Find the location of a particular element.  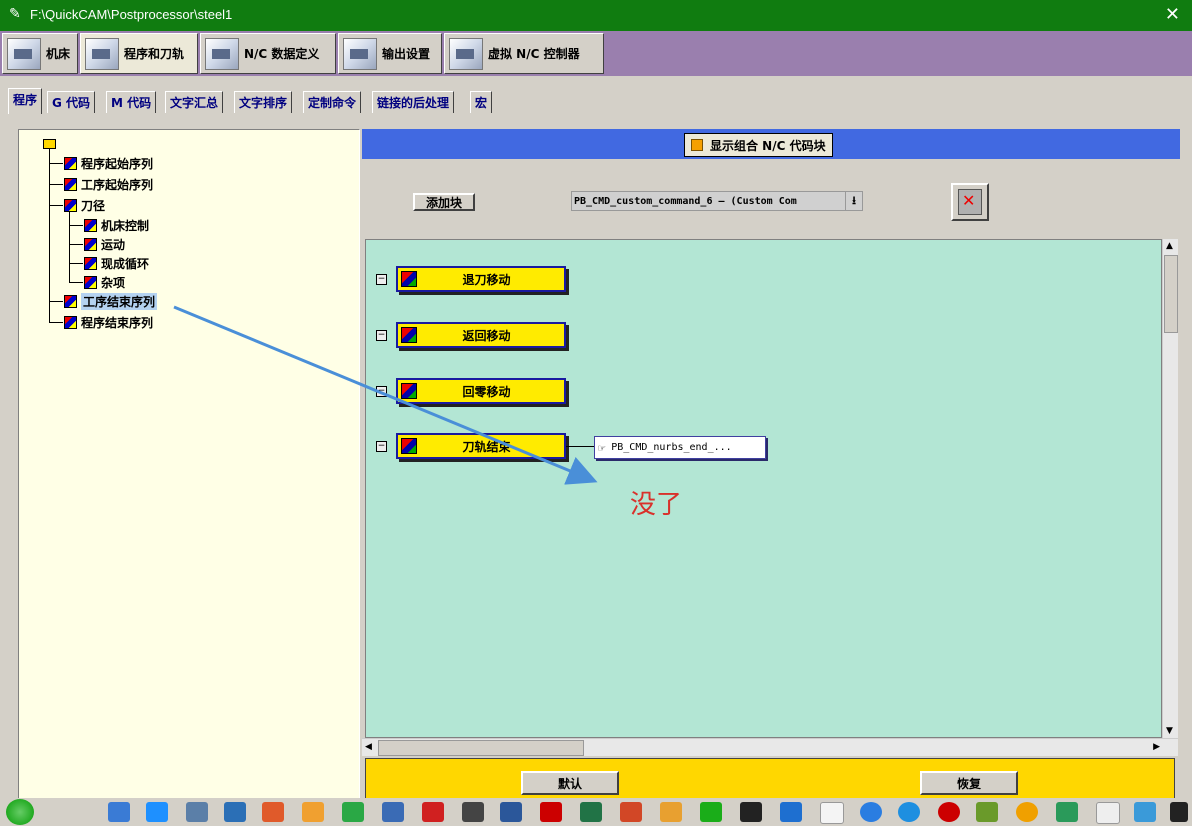

powerpoint-icon is located at coordinates (631, 812).